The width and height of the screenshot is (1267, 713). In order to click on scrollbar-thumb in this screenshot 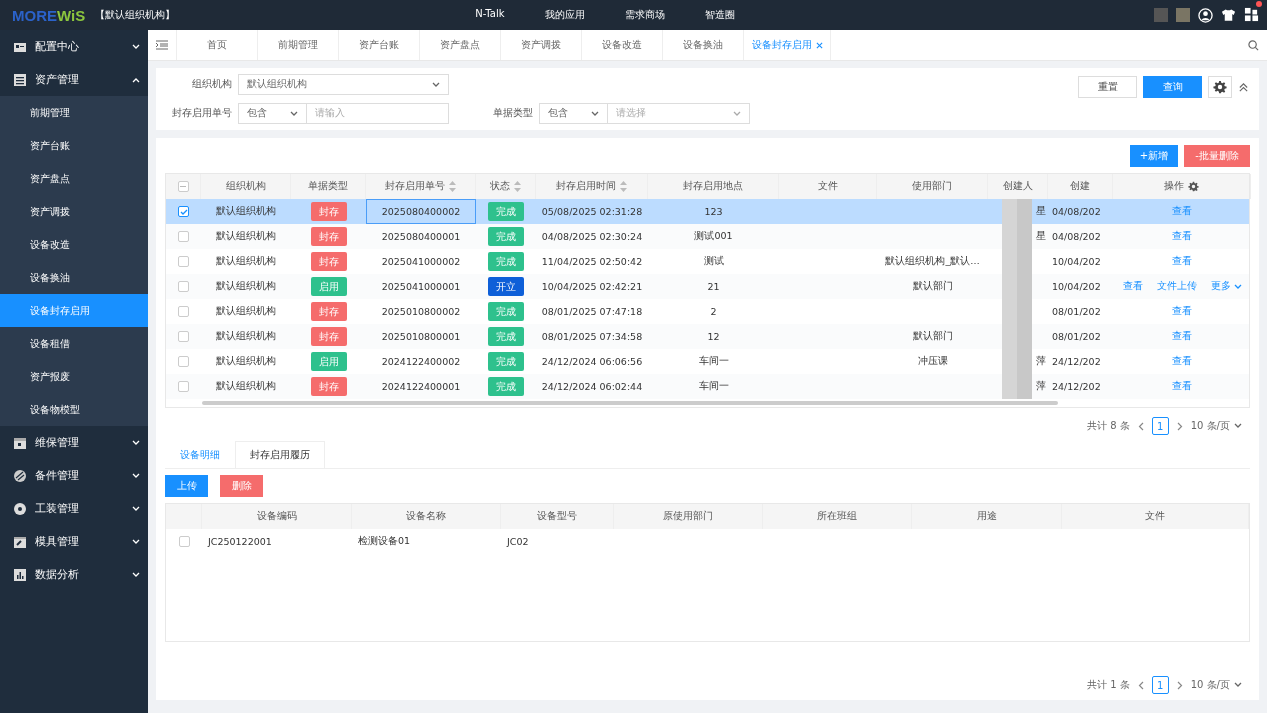, I will do `click(630, 403)`.